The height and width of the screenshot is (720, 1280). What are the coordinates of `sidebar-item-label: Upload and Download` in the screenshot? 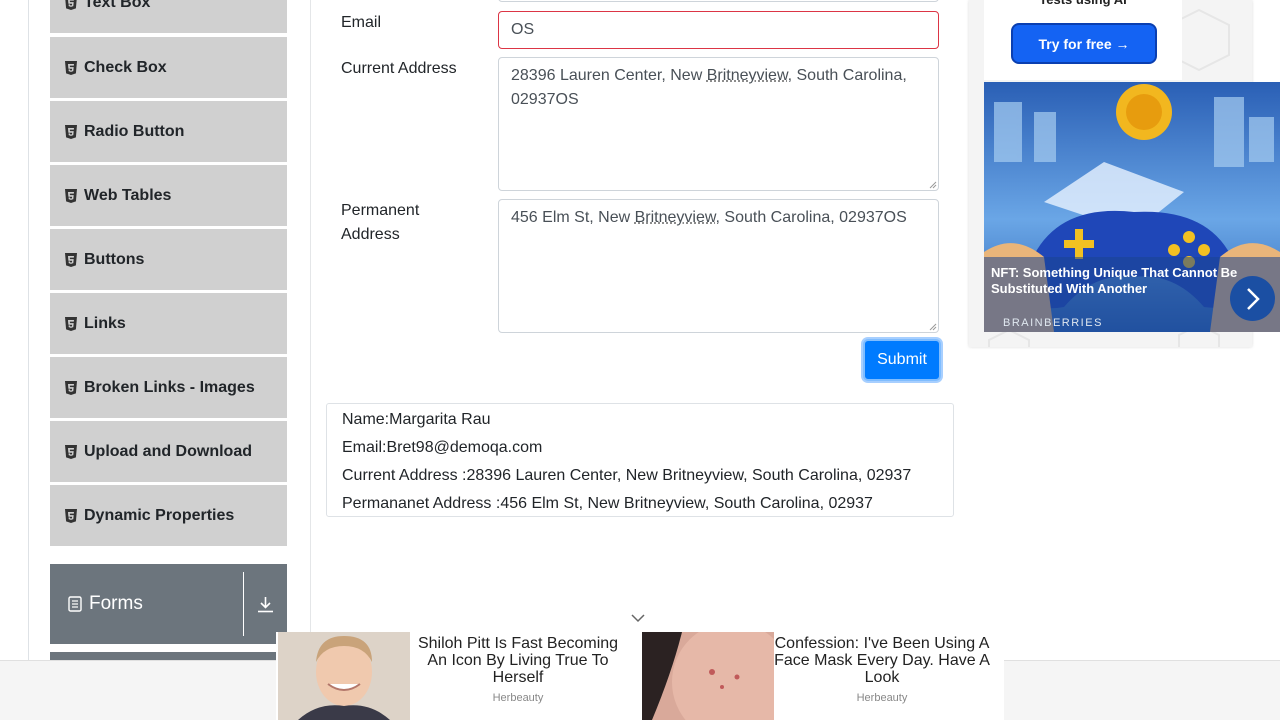 It's located at (168, 451).